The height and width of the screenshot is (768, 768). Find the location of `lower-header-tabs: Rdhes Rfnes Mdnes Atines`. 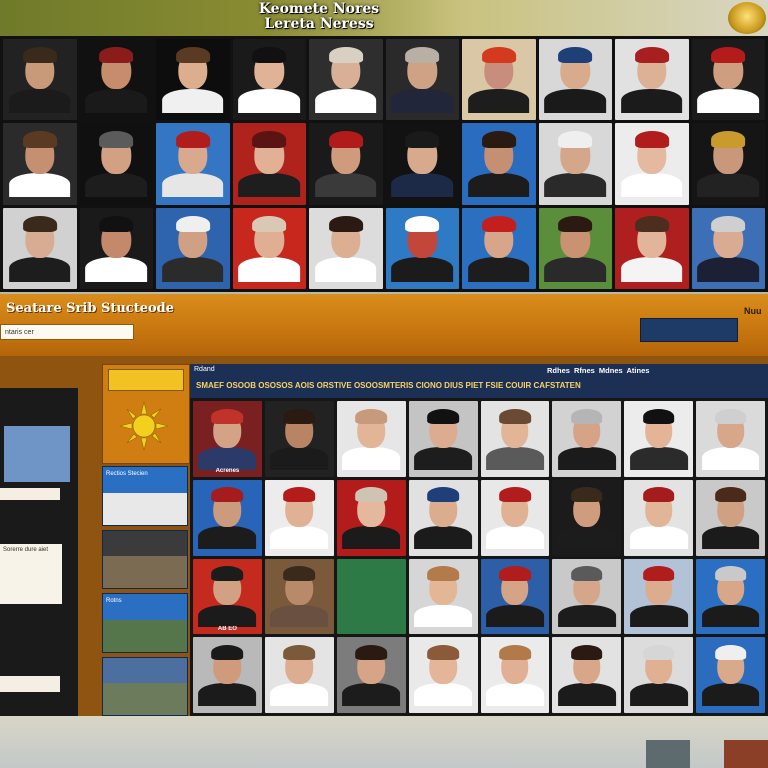

lower-header-tabs: Rdhes Rfnes Mdnes Atines is located at coordinates (598, 370).